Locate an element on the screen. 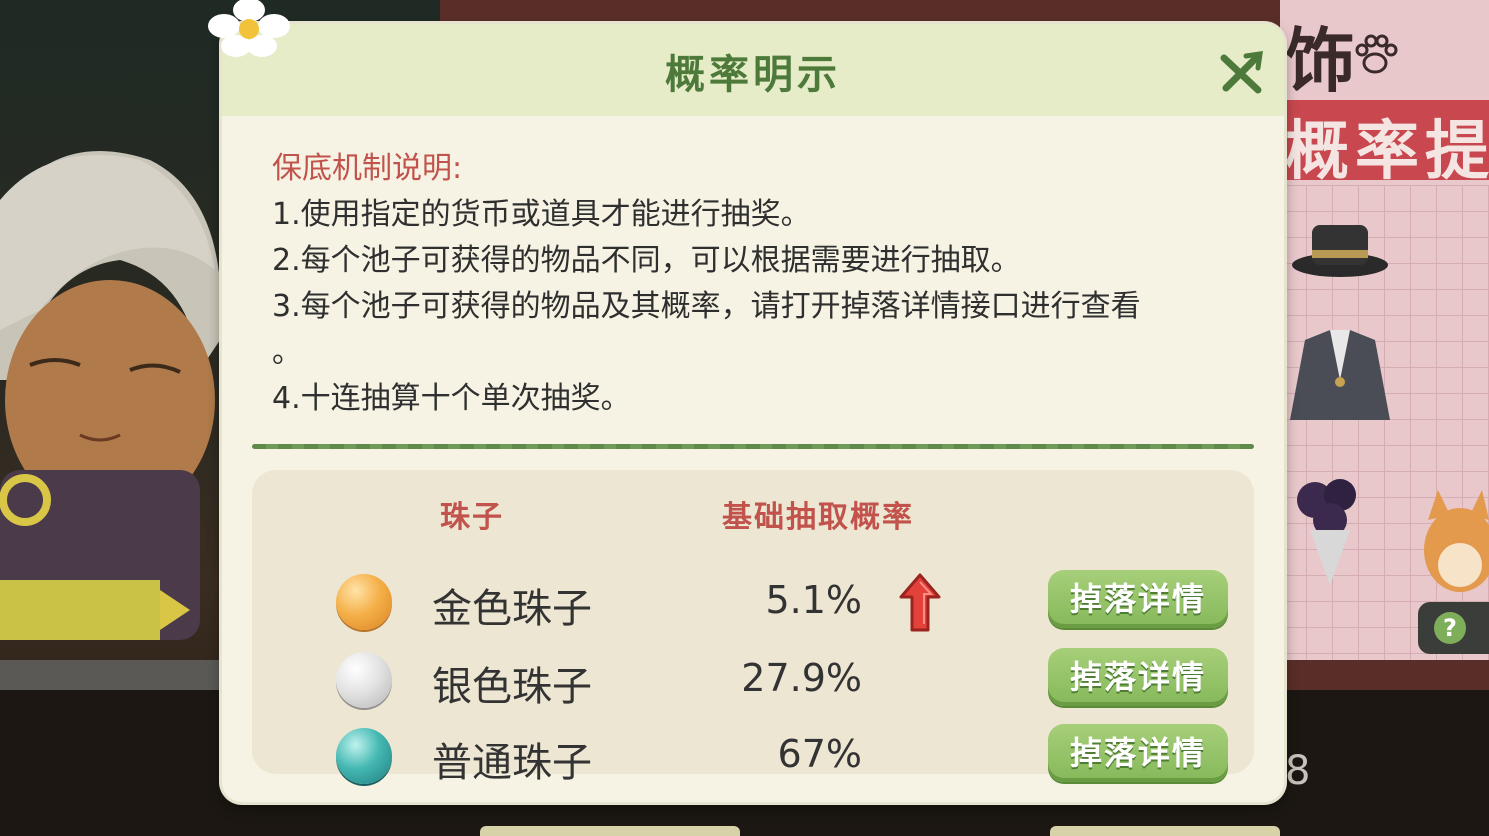 The height and width of the screenshot is (836, 1489). hat-item-icon is located at coordinates (1340, 251).